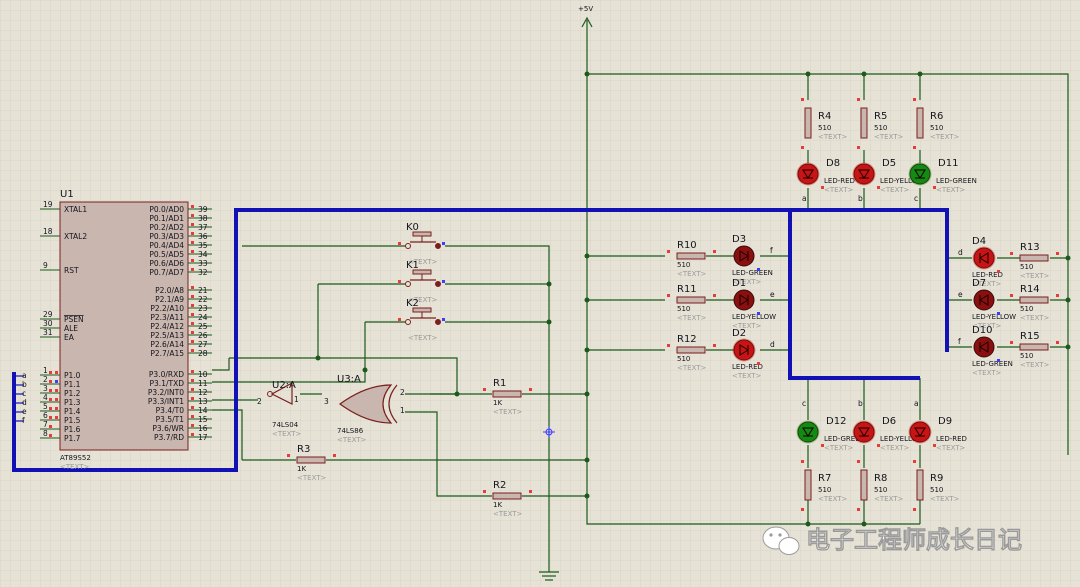  What do you see at coordinates (203, 401) in the screenshot?
I see `pin-number: 13` at bounding box center [203, 401].